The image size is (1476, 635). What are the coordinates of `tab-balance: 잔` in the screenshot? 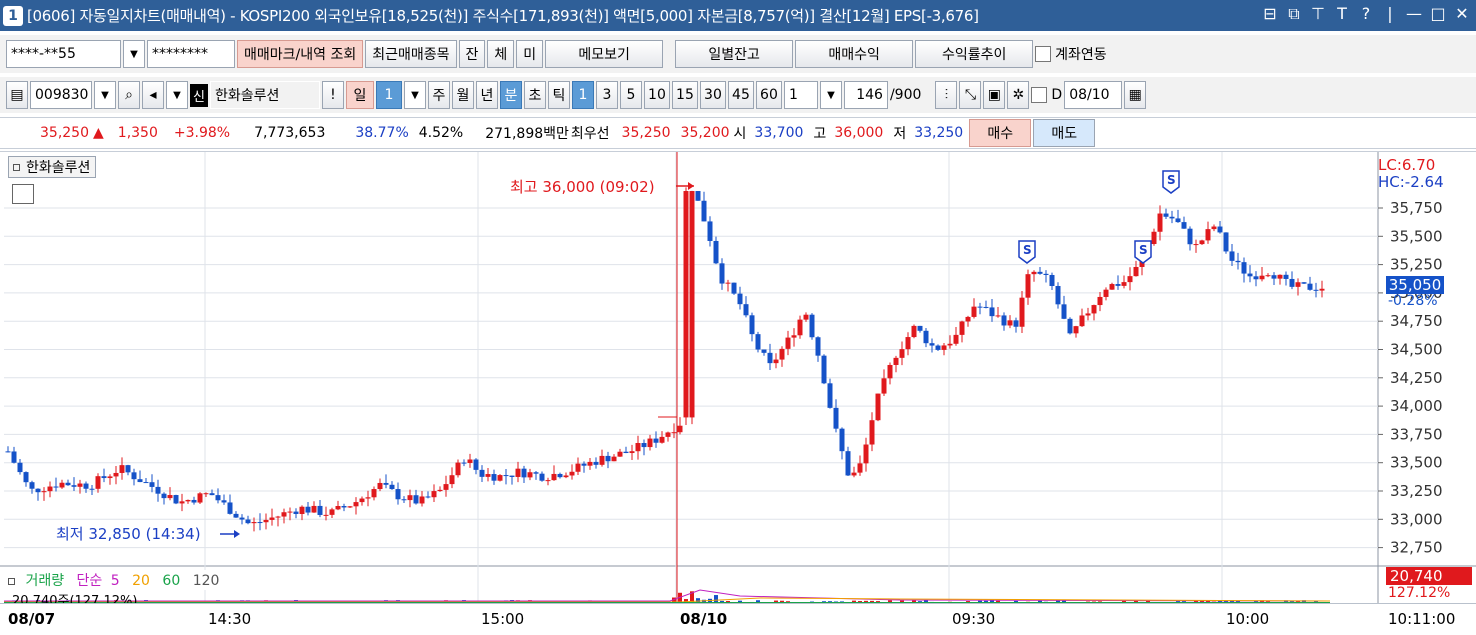 It's located at (472, 54).